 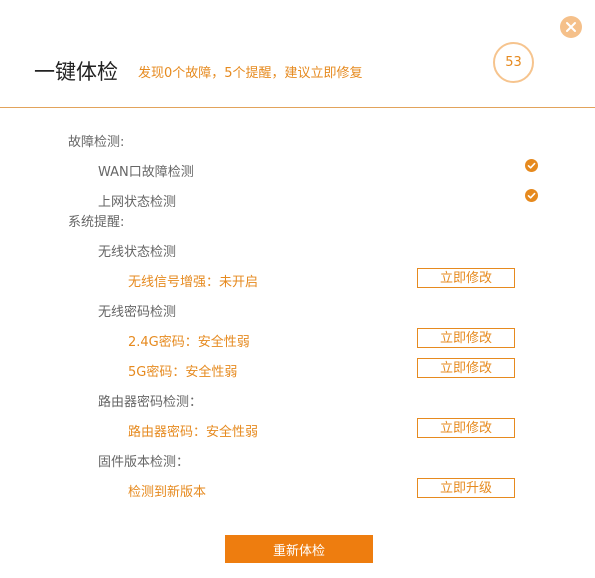 What do you see at coordinates (250, 73) in the screenshot?
I see `scan-summary: 发现0个故障，5个提醒，建议立即修复` at bounding box center [250, 73].